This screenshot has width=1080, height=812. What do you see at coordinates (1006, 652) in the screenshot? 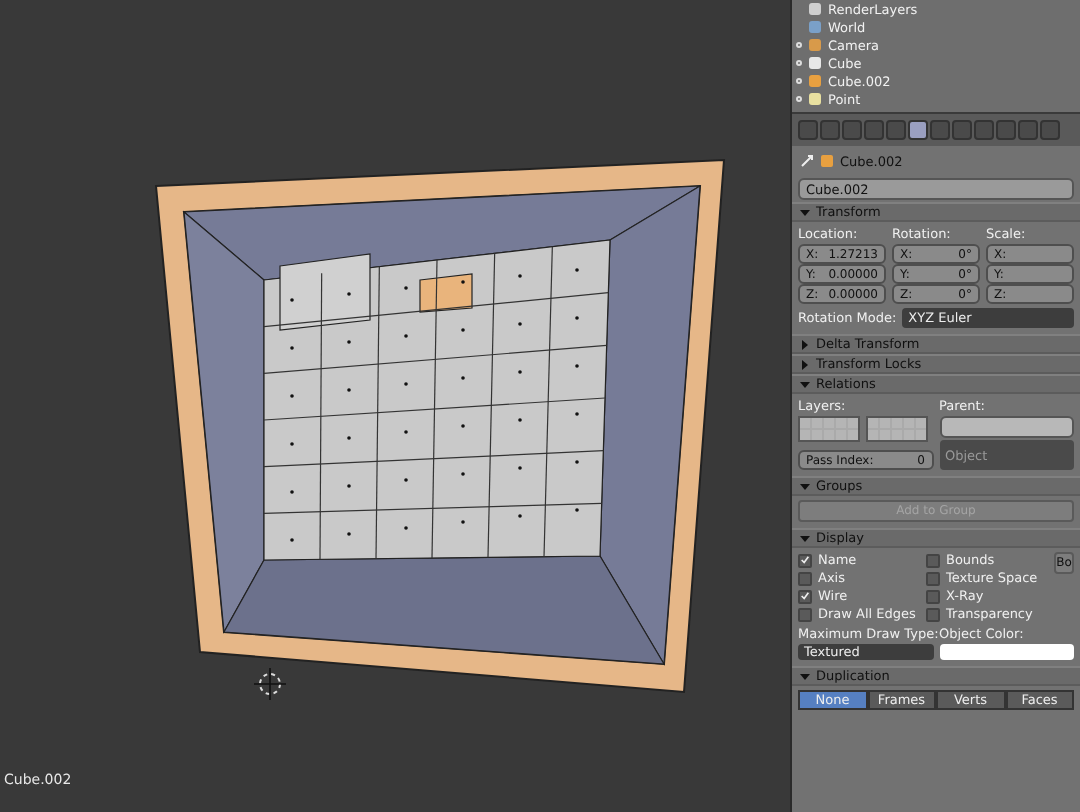
I see `color-swatch` at bounding box center [1006, 652].